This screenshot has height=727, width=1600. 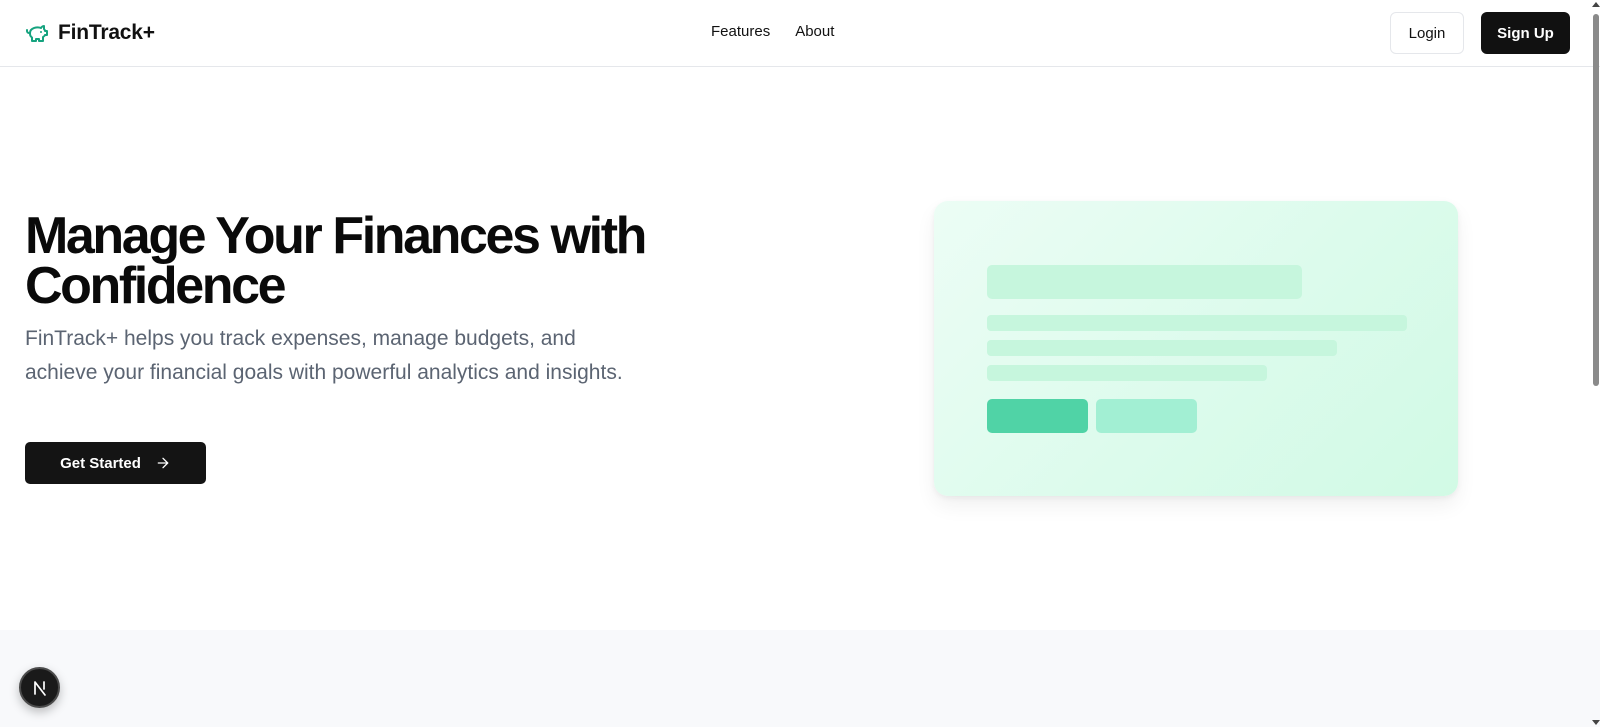 What do you see at coordinates (37, 33) in the screenshot?
I see `piggy-bank-icon` at bounding box center [37, 33].